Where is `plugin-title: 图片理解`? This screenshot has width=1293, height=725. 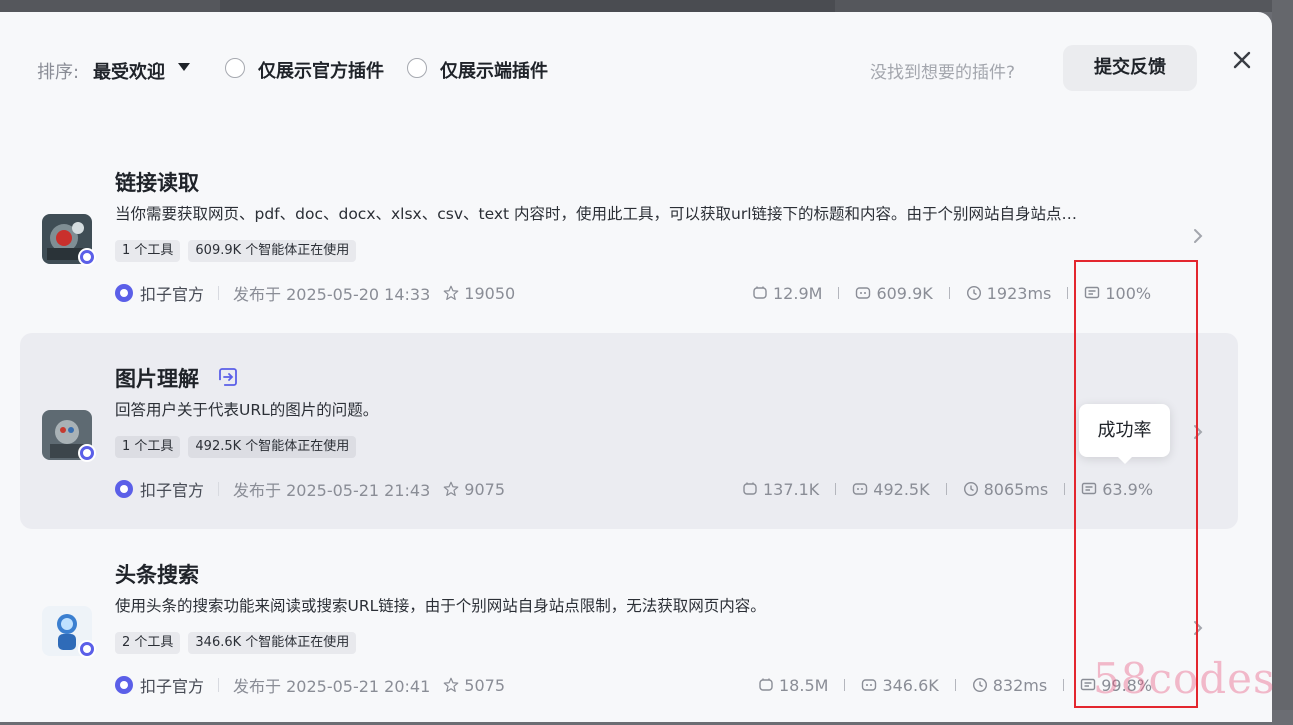 plugin-title: 图片理解 is located at coordinates (157, 378).